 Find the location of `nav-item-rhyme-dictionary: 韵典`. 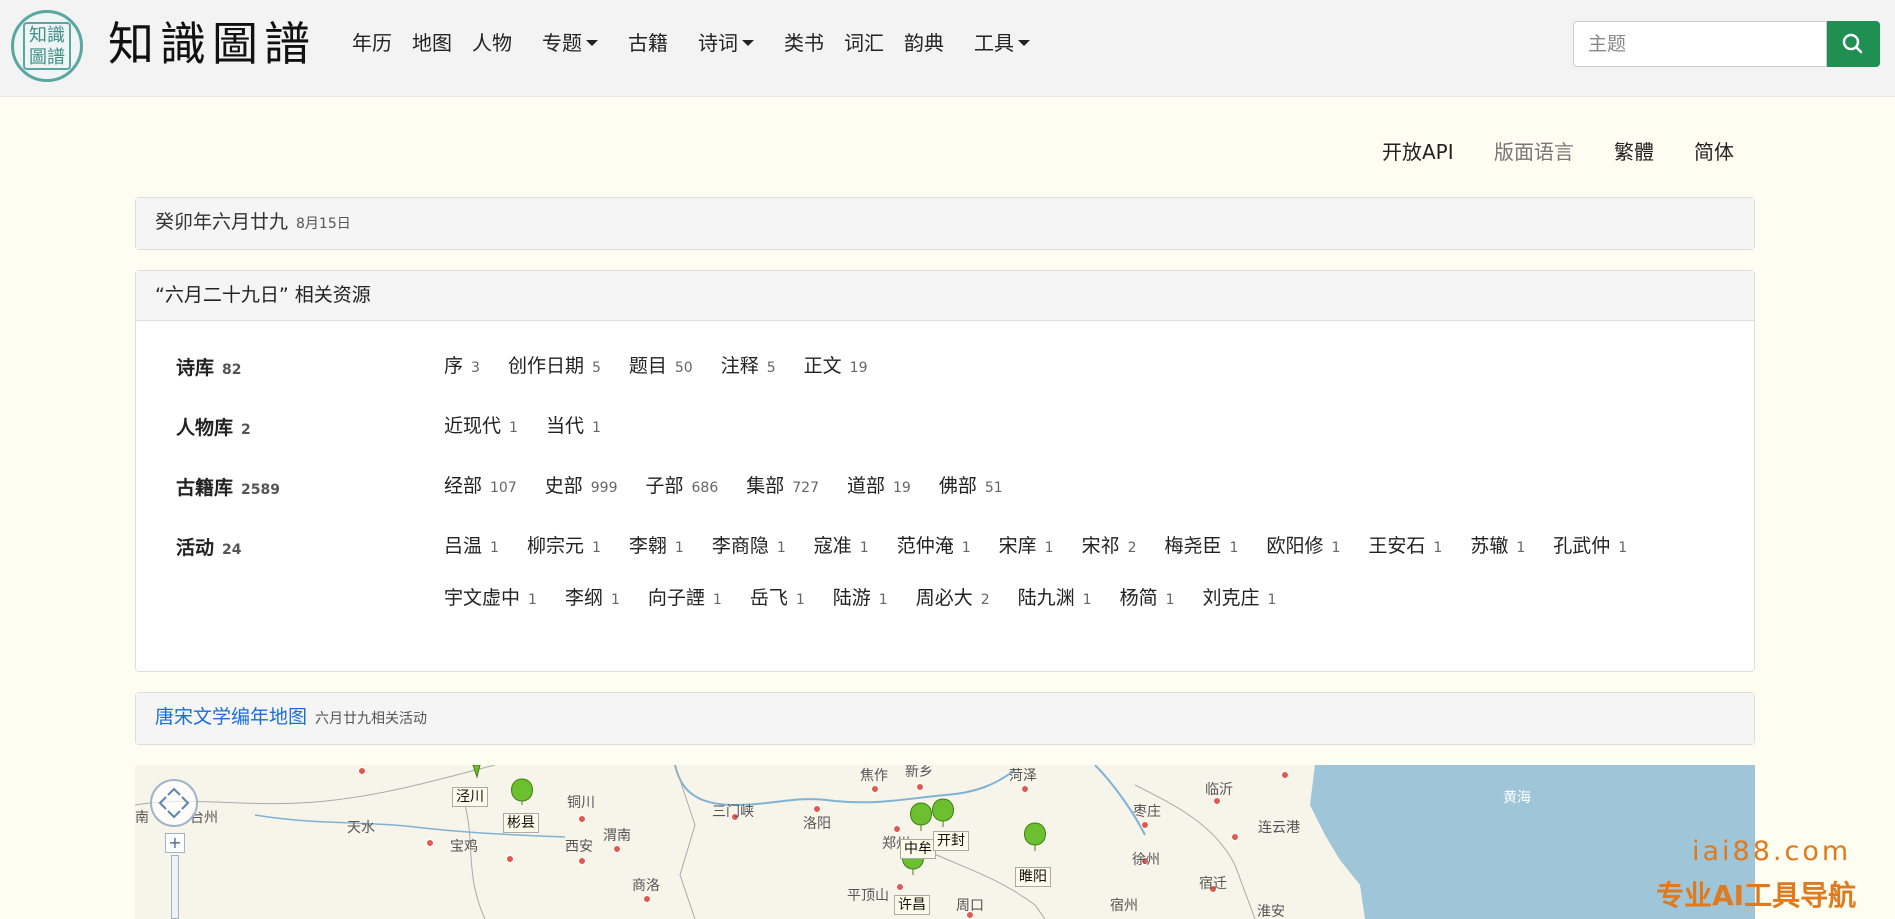

nav-item-rhyme-dictionary: 韵典 is located at coordinates (924, 43).